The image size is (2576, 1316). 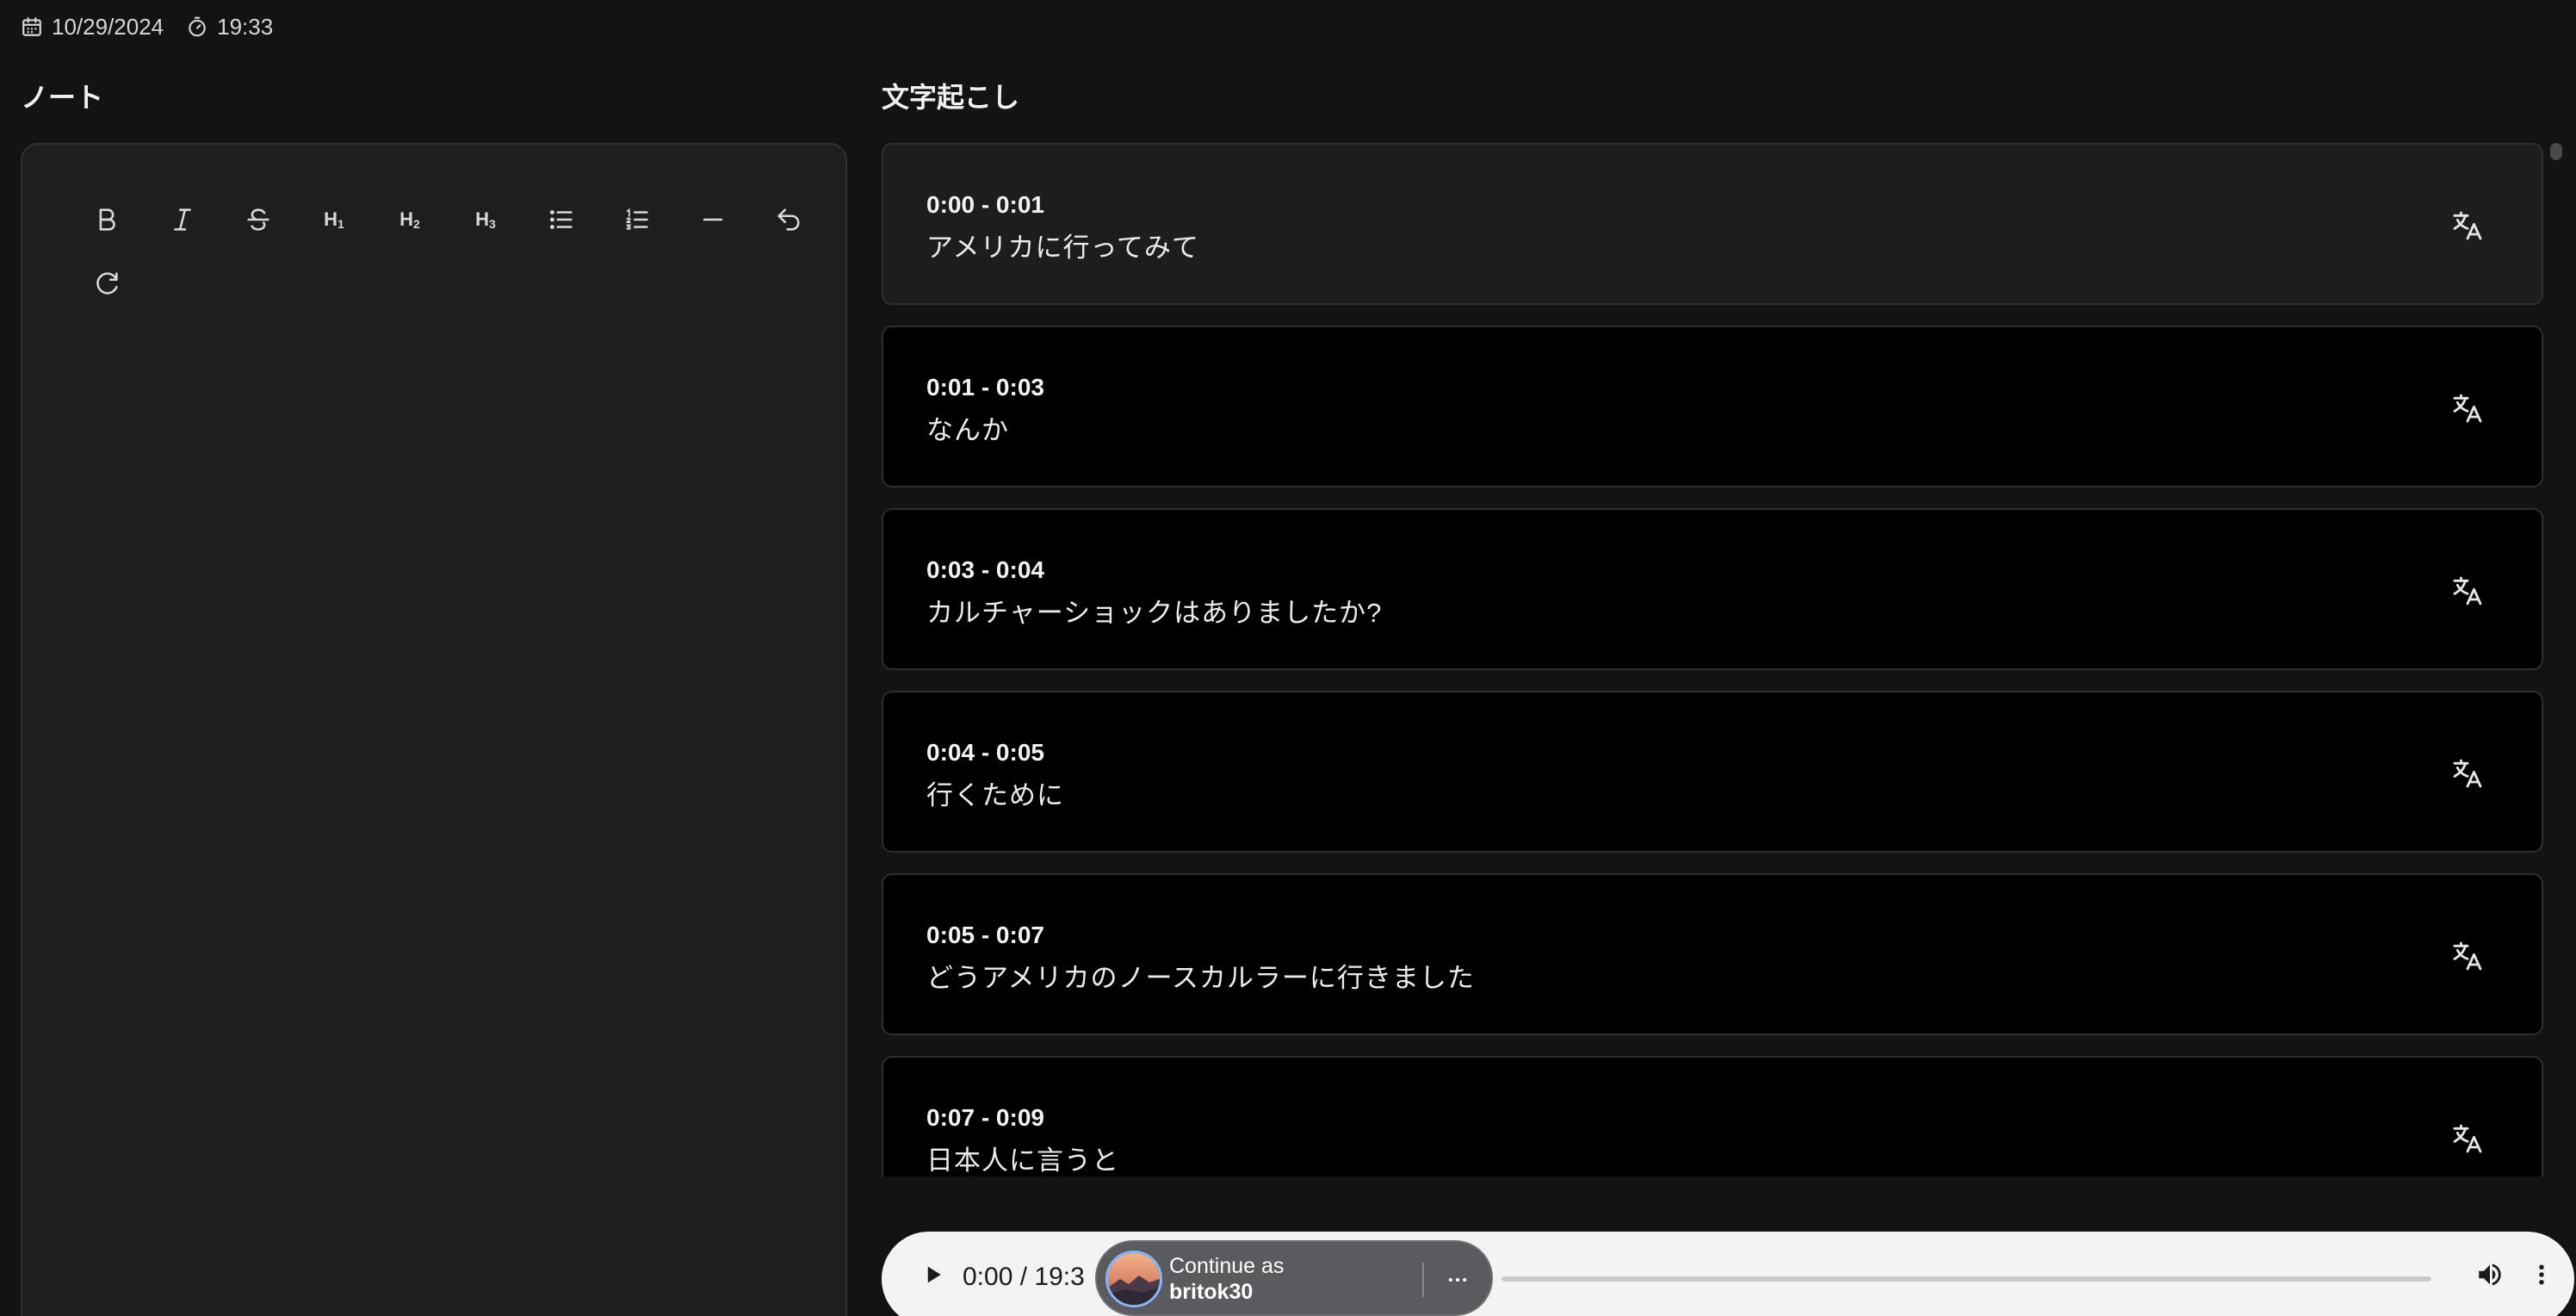 I want to click on transcription-title: 文字起こし, so click(x=951, y=97).